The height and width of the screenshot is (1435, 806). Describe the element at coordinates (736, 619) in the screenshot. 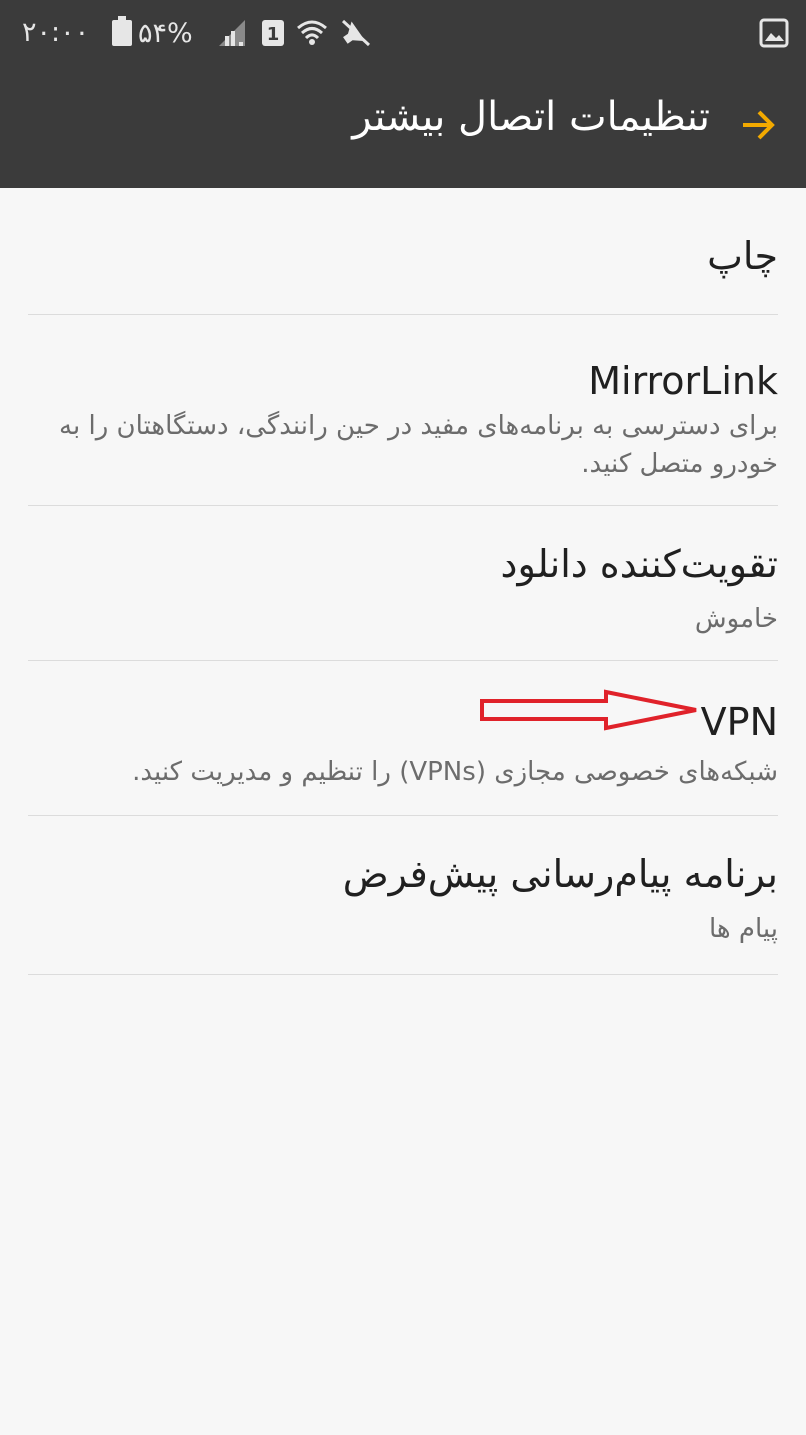

I see `setting-subtitle: خاموش` at that location.